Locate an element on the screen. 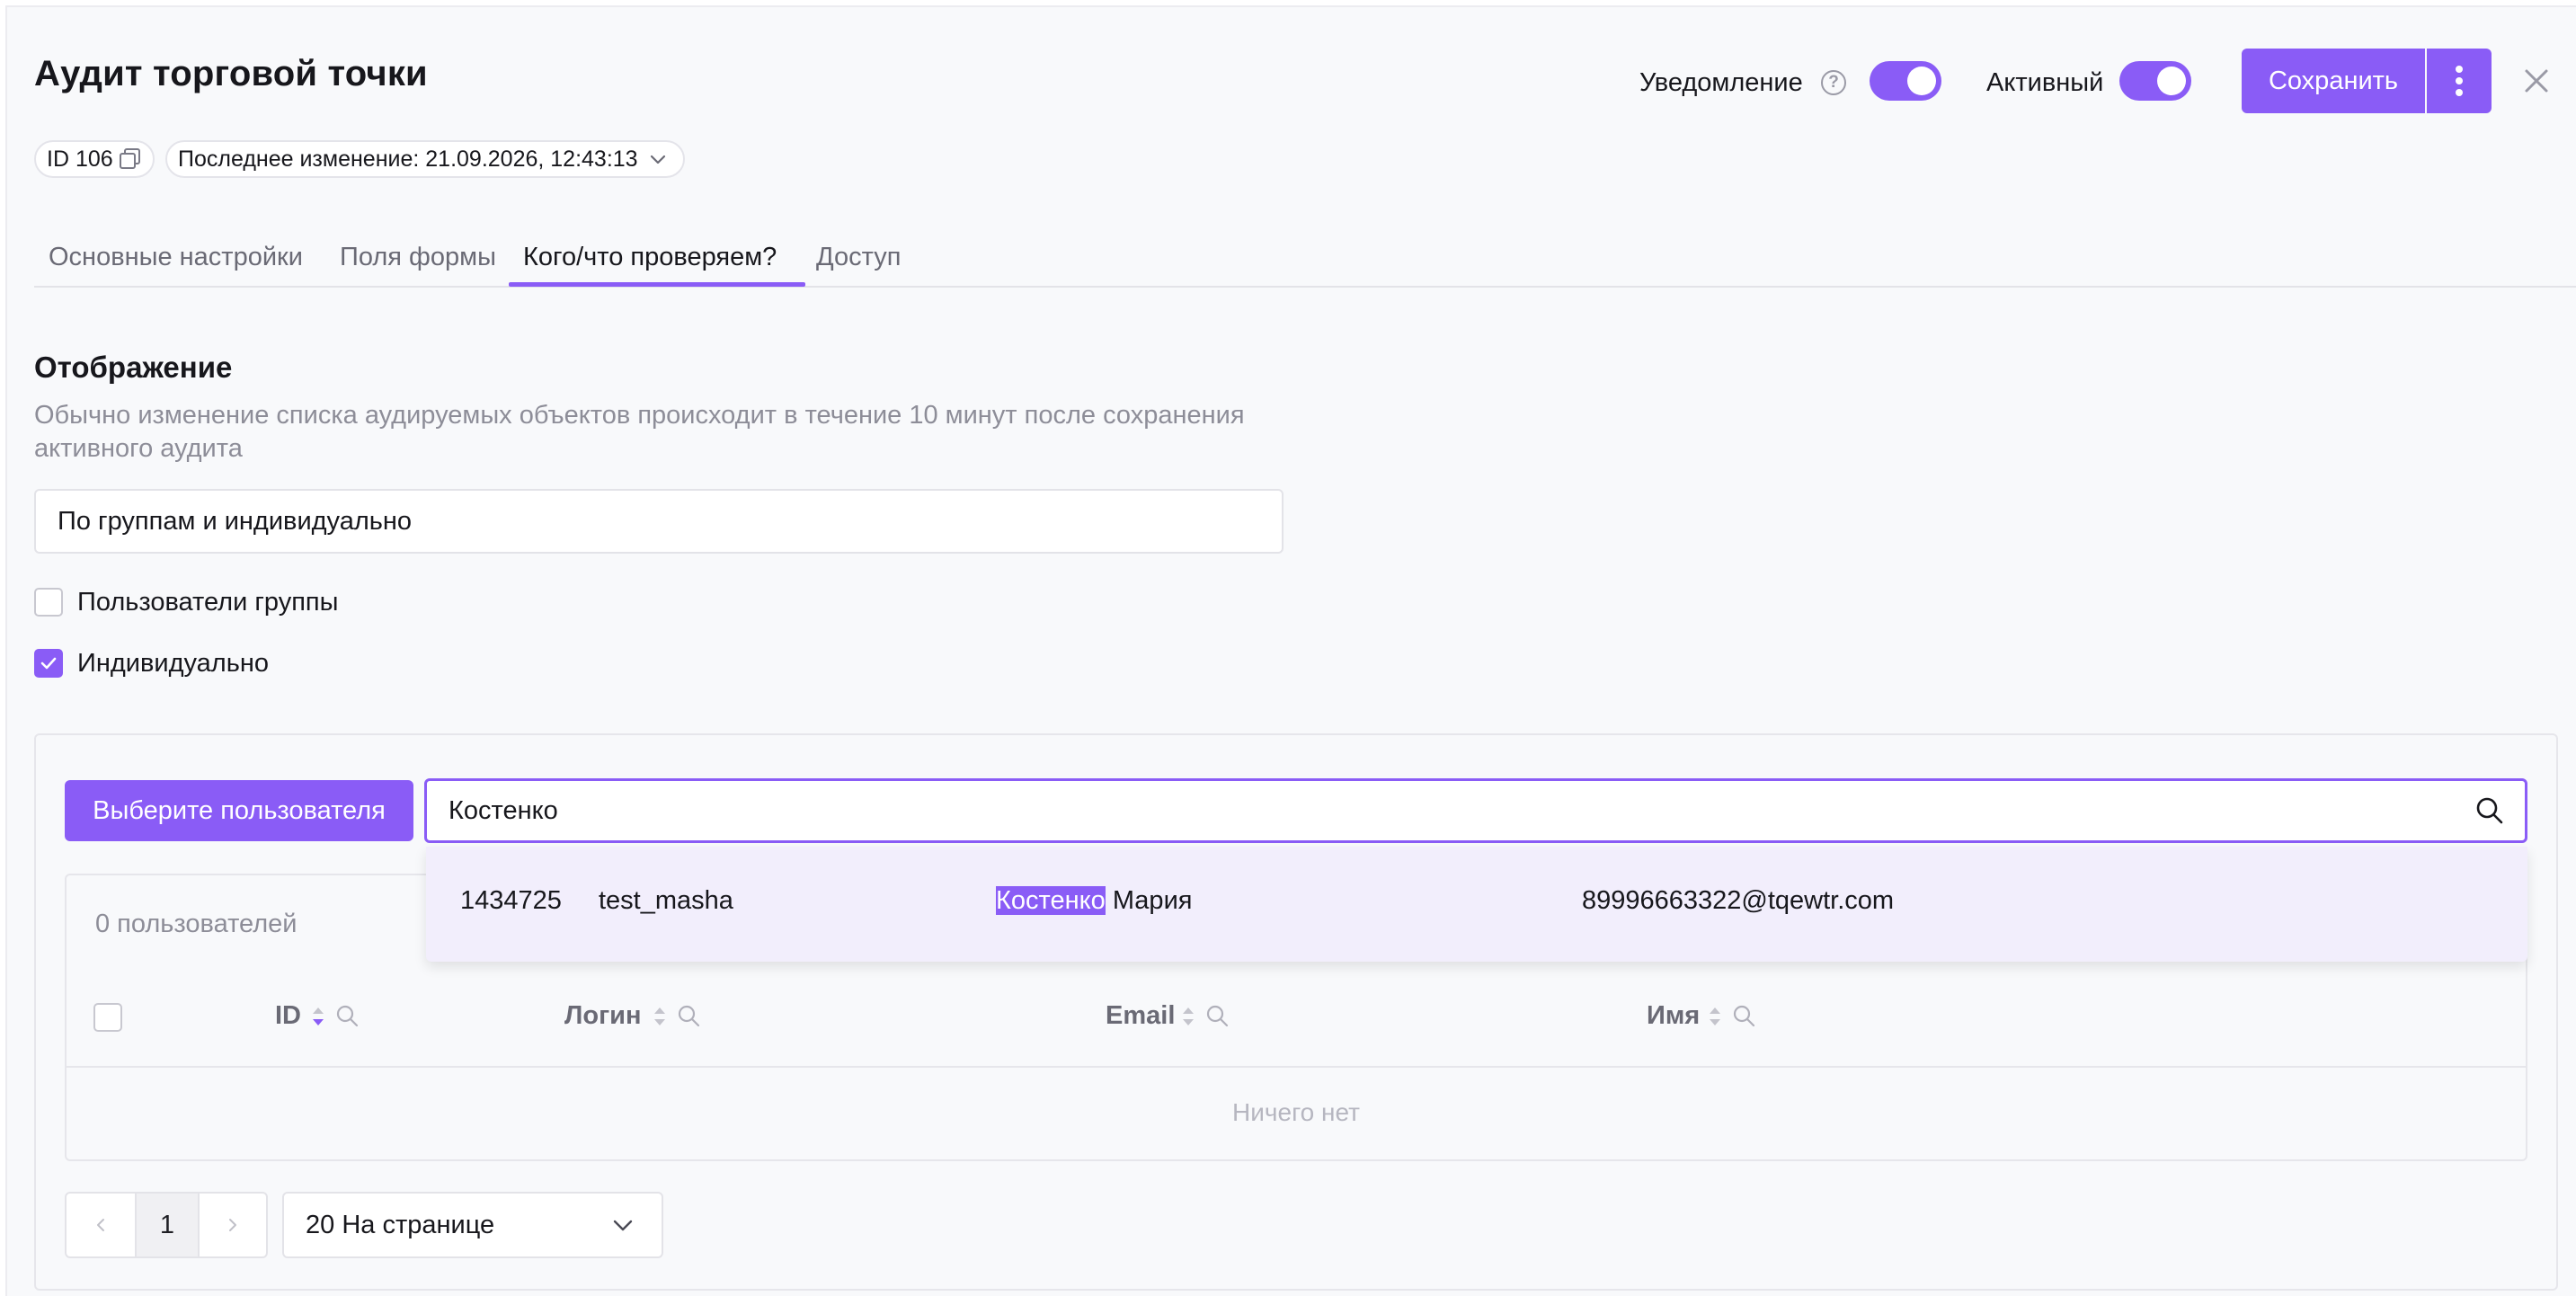  column-header-id: ID is located at coordinates (288, 1016).